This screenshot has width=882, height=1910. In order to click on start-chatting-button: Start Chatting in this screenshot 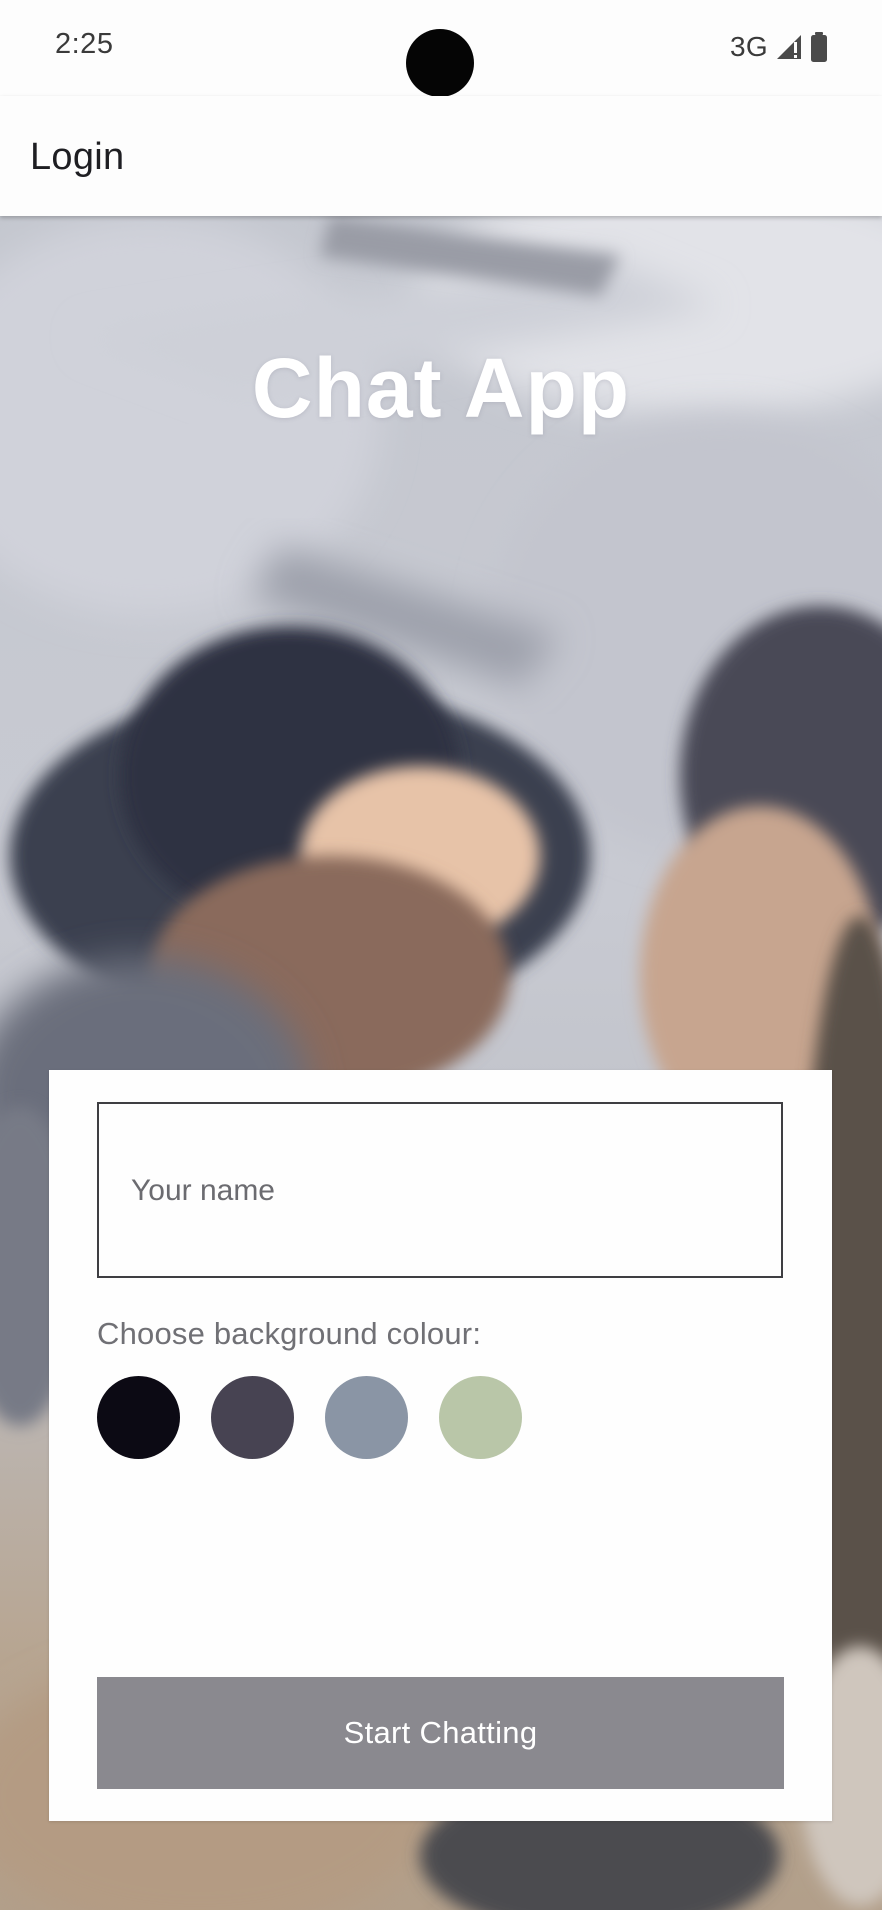, I will do `click(440, 1733)`.